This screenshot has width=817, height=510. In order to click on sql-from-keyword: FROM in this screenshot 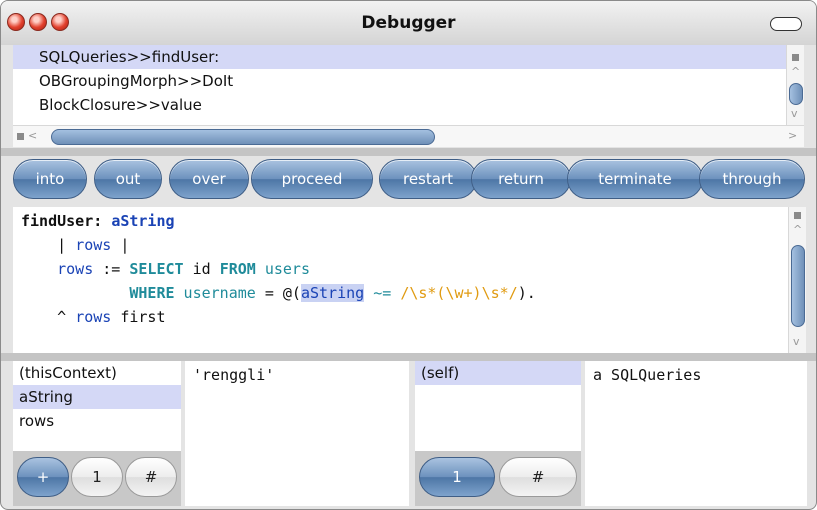, I will do `click(237, 269)`.